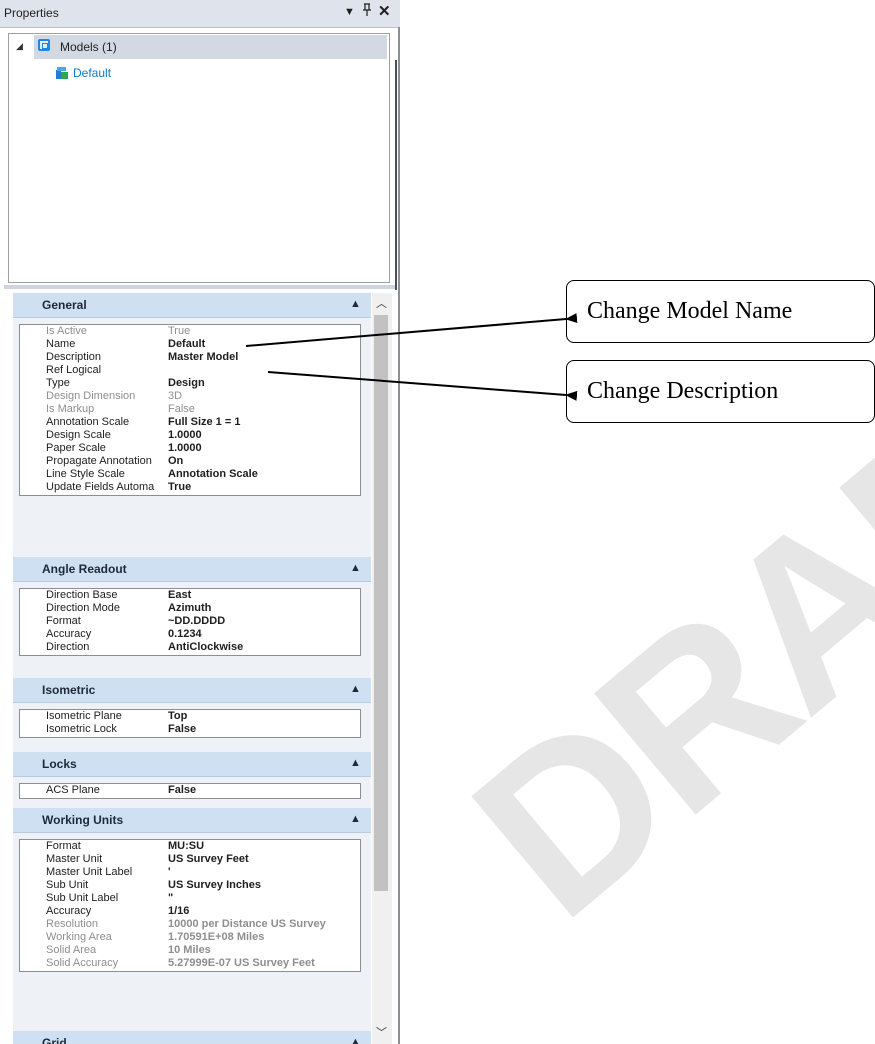 The width and height of the screenshot is (875, 1044). What do you see at coordinates (241, 963) in the screenshot?
I see `property-value: 5.27999E-07 US Survey Feet` at bounding box center [241, 963].